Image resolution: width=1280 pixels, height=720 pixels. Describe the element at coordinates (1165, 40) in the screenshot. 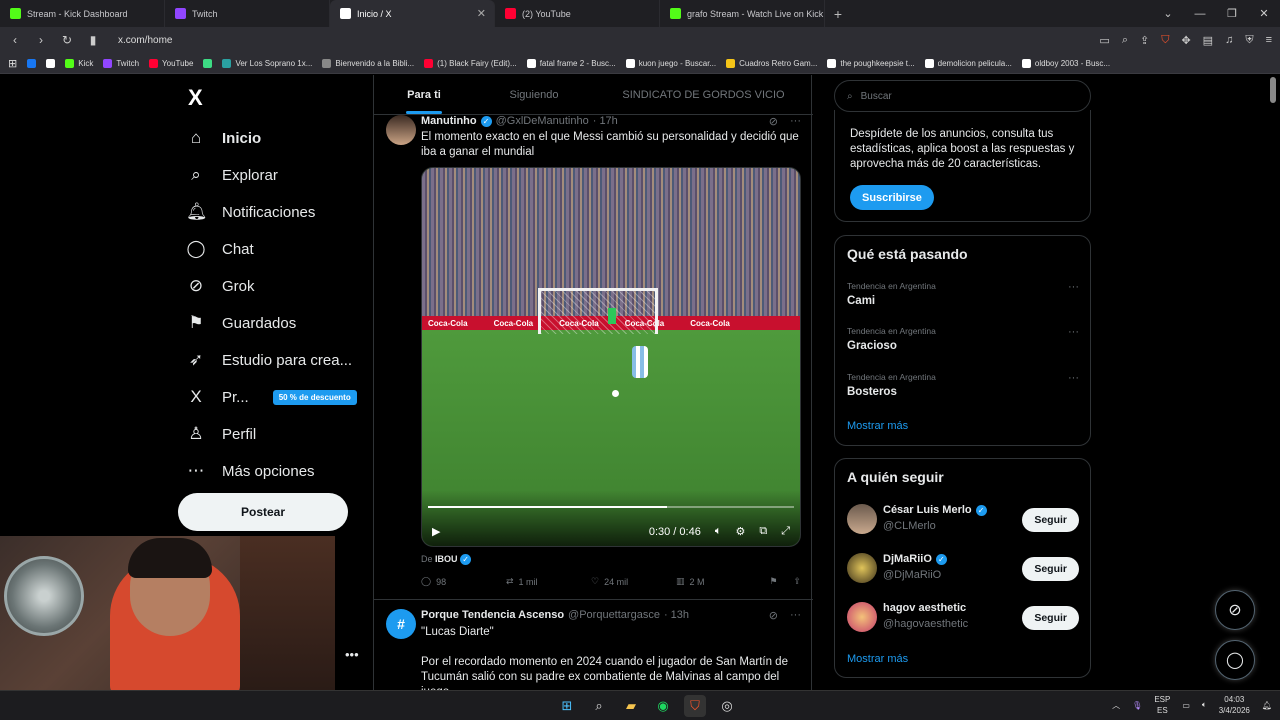

I see `brave-shield-icon: ⛉` at that location.